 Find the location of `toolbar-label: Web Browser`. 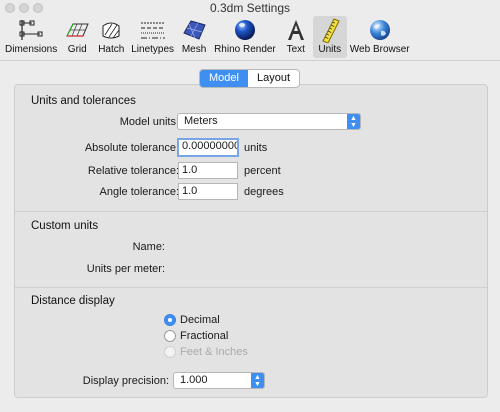

toolbar-label: Web Browser is located at coordinates (379, 49).